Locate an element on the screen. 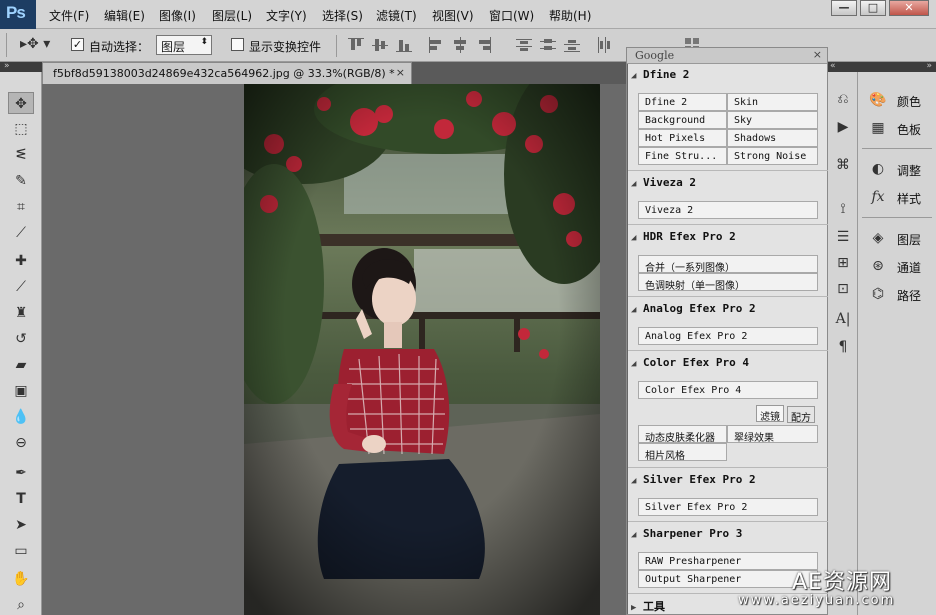 The height and width of the screenshot is (615, 936). google-panel-header: Google × is located at coordinates (727, 56).